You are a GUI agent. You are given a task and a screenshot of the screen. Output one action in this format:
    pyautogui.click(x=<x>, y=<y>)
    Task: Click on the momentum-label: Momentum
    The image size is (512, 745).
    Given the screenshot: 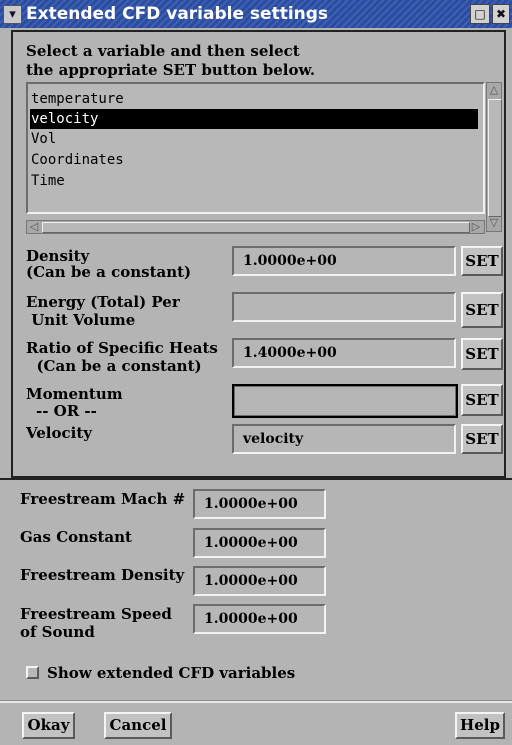 What is the action you would take?
    pyautogui.click(x=74, y=394)
    